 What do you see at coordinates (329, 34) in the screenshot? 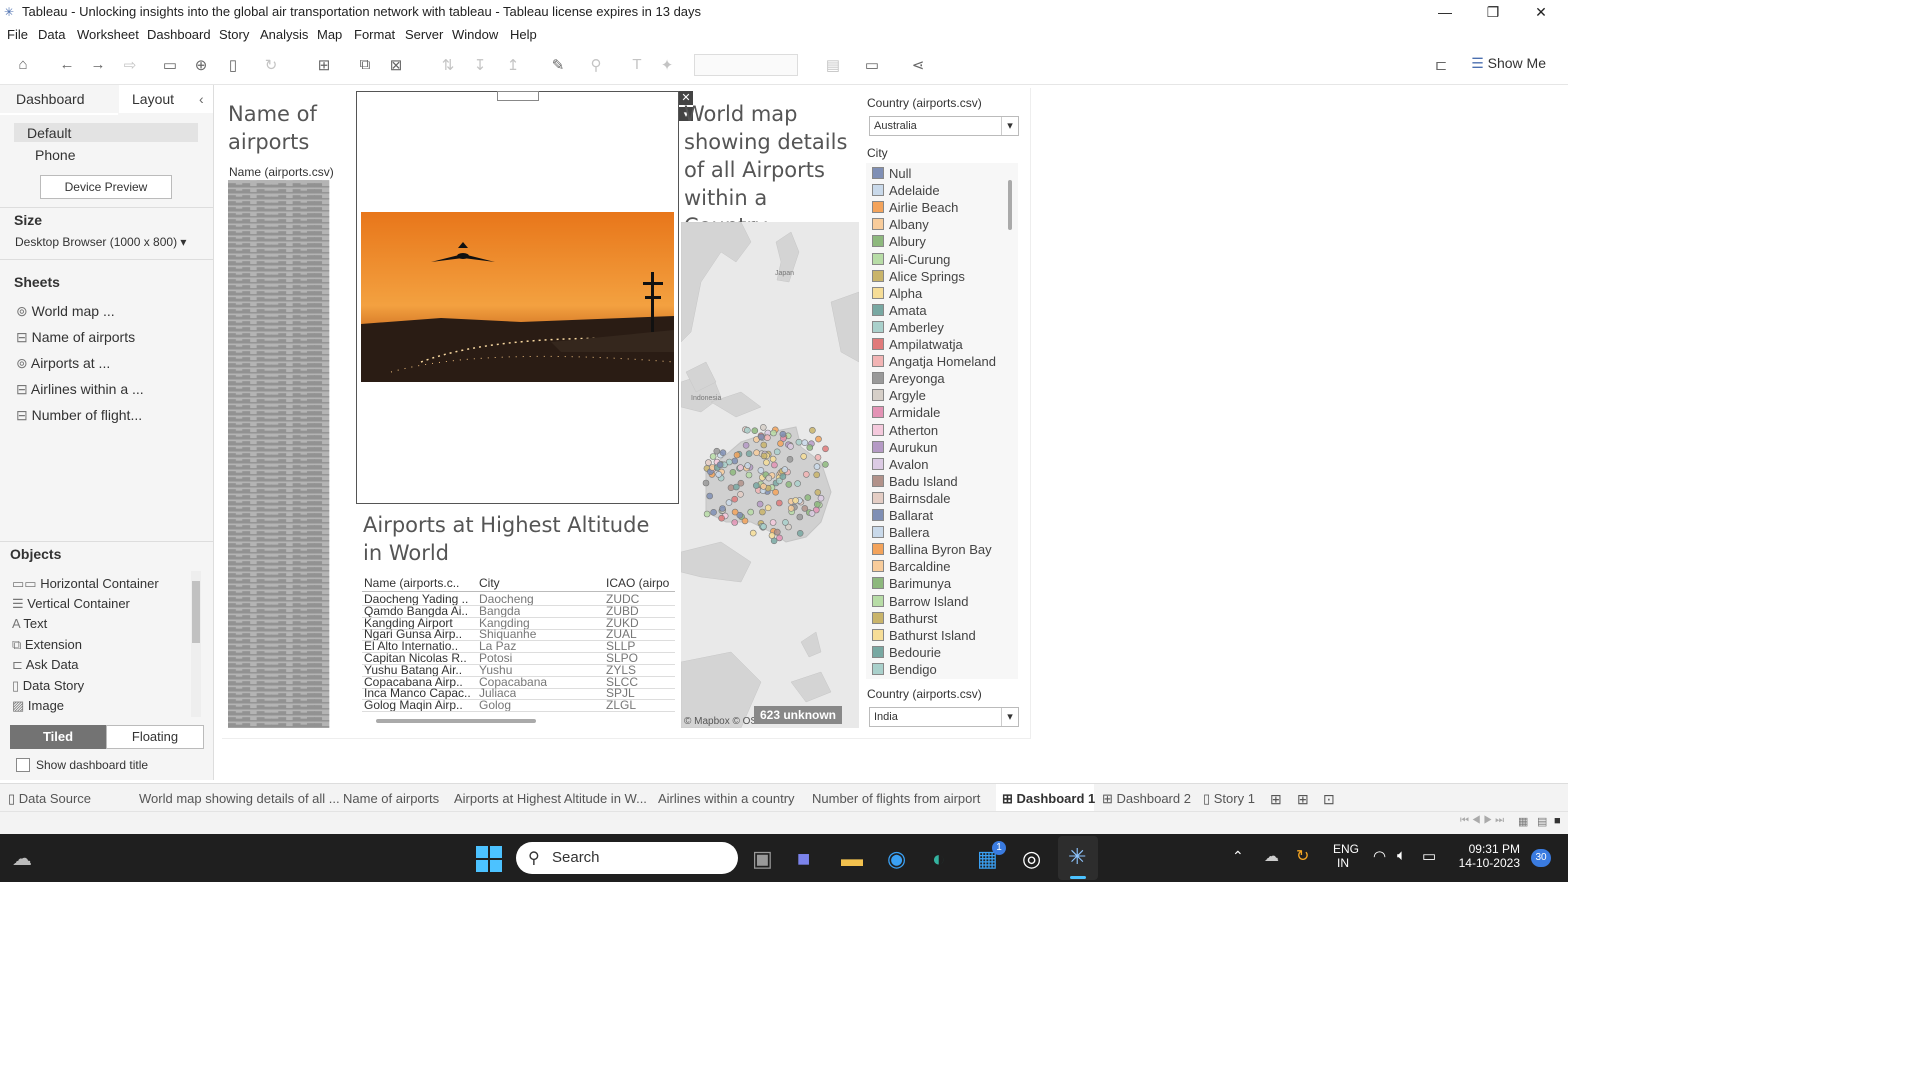
I see `menu-map: Map` at bounding box center [329, 34].